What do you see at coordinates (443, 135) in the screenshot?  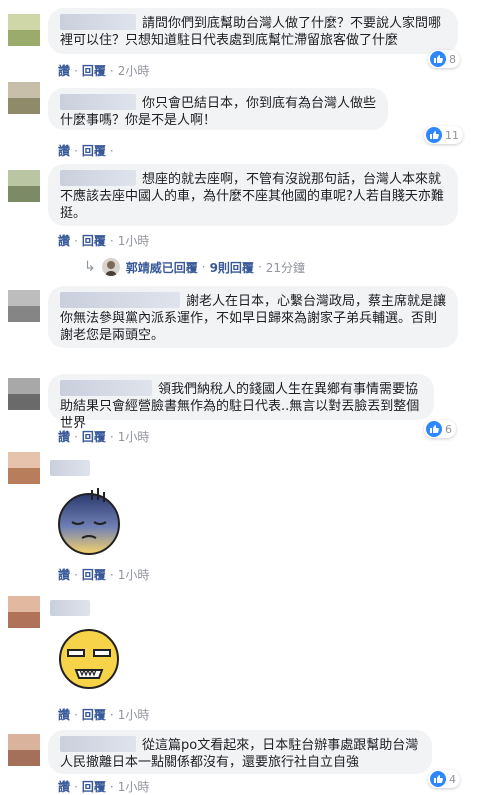 I see `like-count-badge: 11` at bounding box center [443, 135].